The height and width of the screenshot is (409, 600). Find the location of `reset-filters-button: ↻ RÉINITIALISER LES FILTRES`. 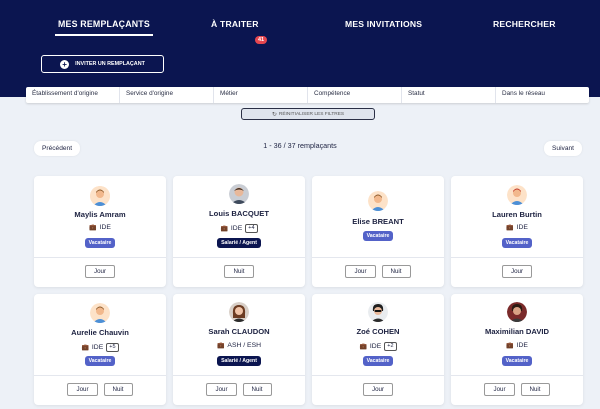

reset-filters-button: ↻ RÉINITIALISER LES FILTRES is located at coordinates (308, 114).